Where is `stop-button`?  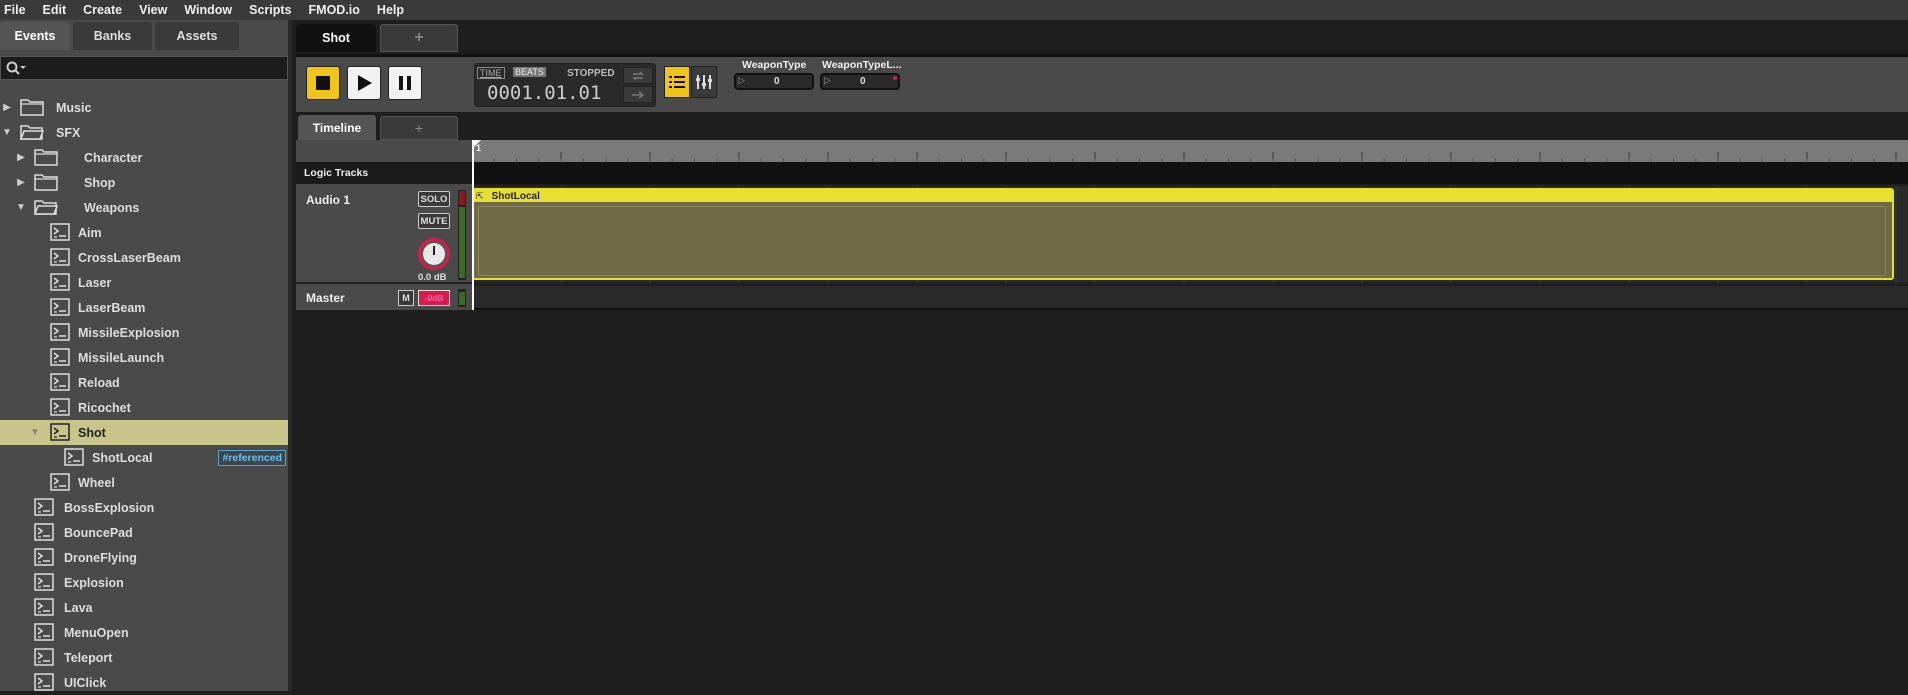 stop-button is located at coordinates (323, 83).